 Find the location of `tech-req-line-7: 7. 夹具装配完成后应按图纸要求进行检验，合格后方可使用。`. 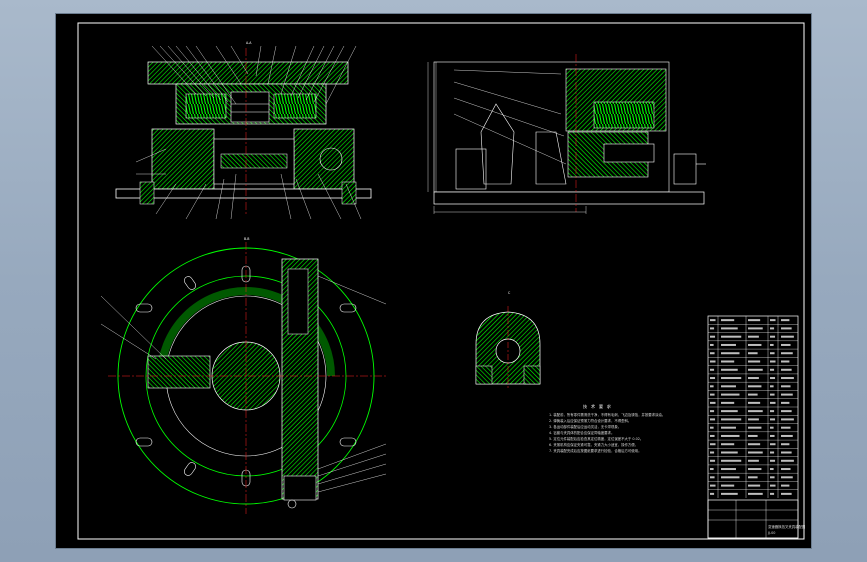

tech-req-line-7: 7. 夹具装配完成后应按图纸要求进行检验，合格后方可使用。 is located at coordinates (595, 450).